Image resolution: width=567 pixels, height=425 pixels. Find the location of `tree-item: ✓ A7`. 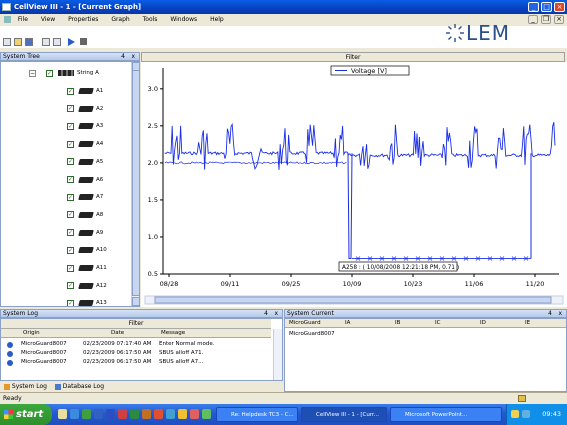

tree-item: ✓ A7 is located at coordinates (85, 197).